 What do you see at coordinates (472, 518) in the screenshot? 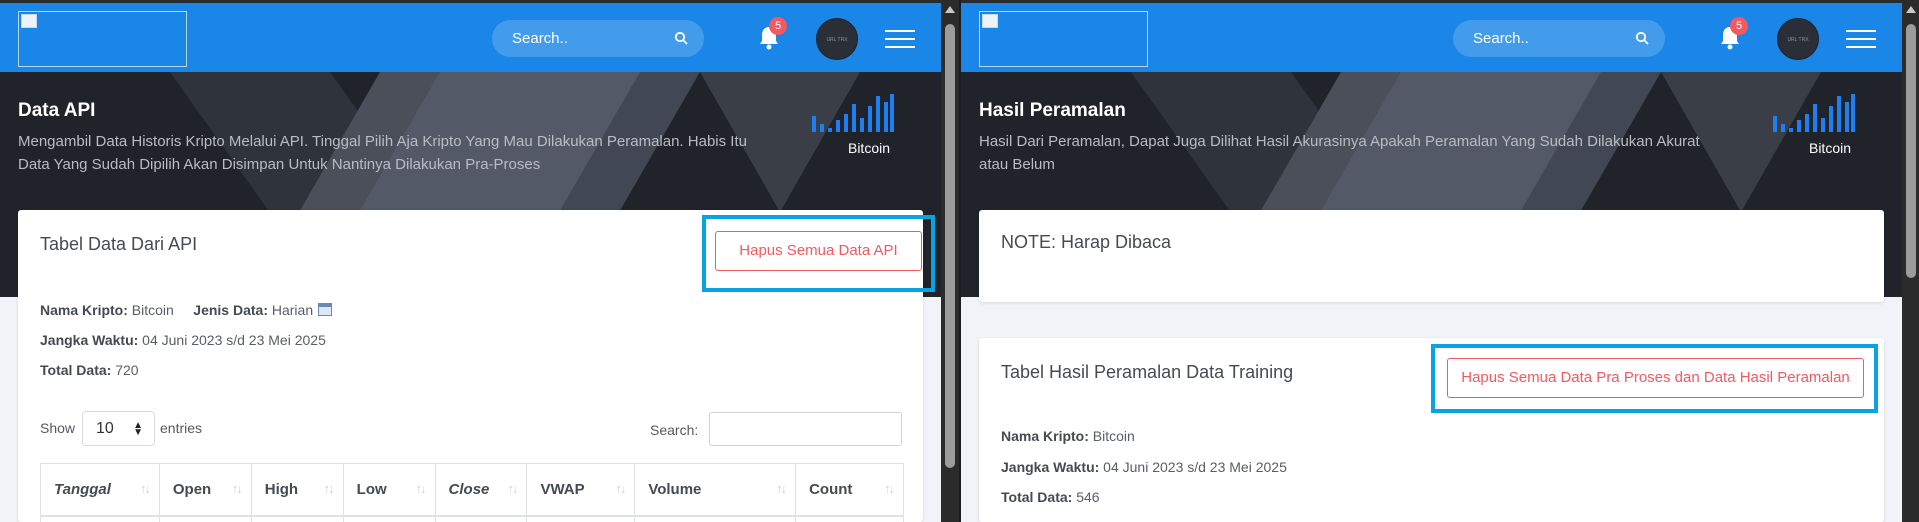
I see `table-row` at bounding box center [472, 518].